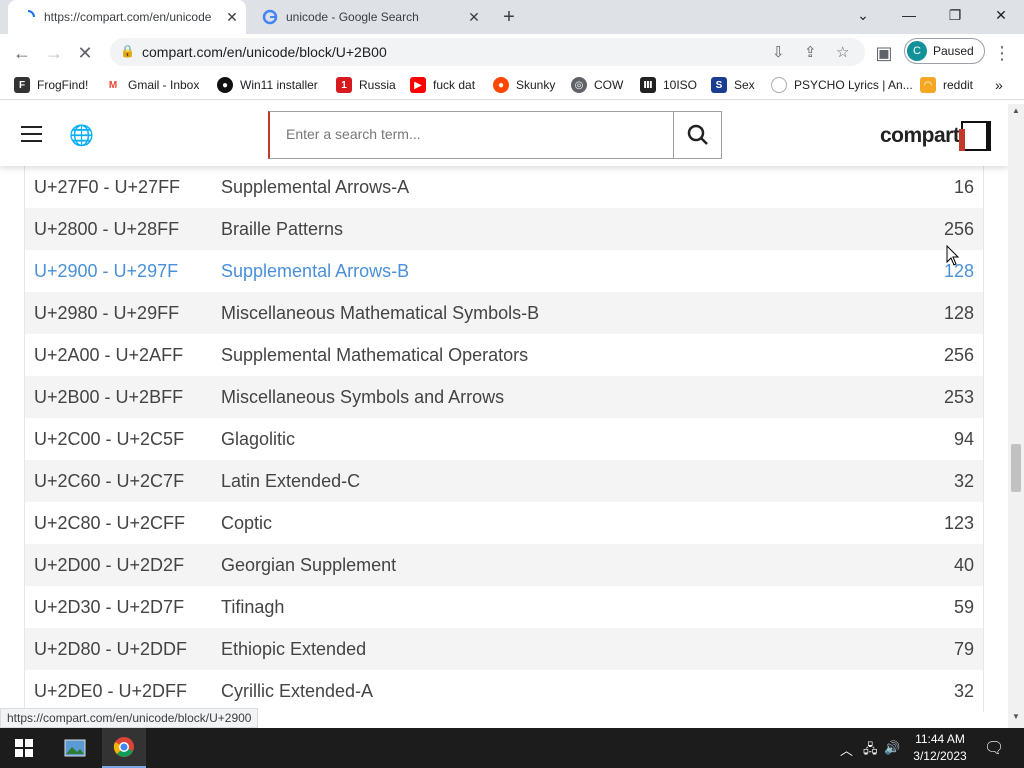  What do you see at coordinates (863, 15) in the screenshot?
I see `tab-search-icon: ⌄` at bounding box center [863, 15].